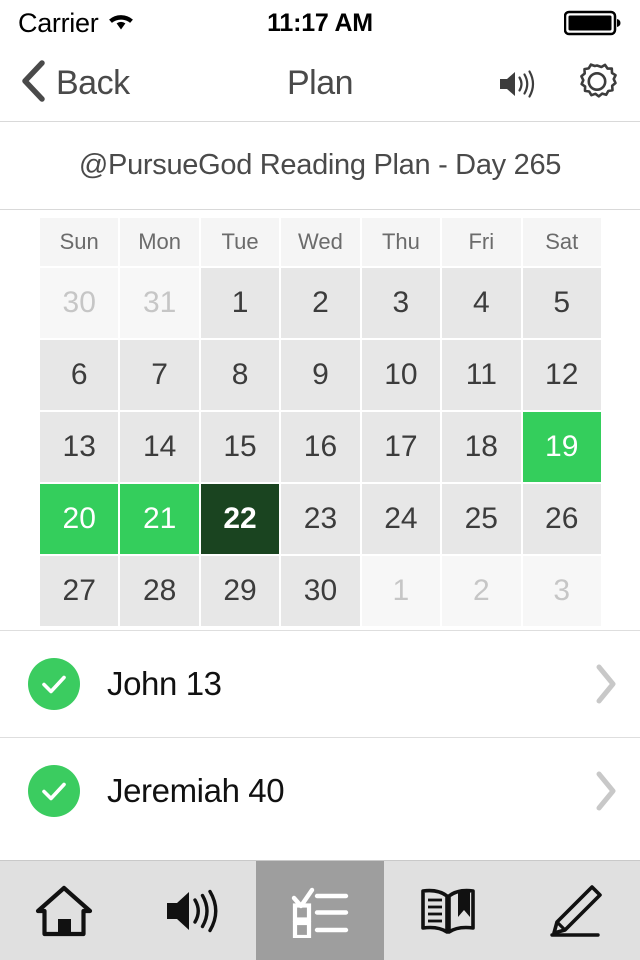 The image size is (640, 960). I want to click on nav-actions, so click(558, 84).